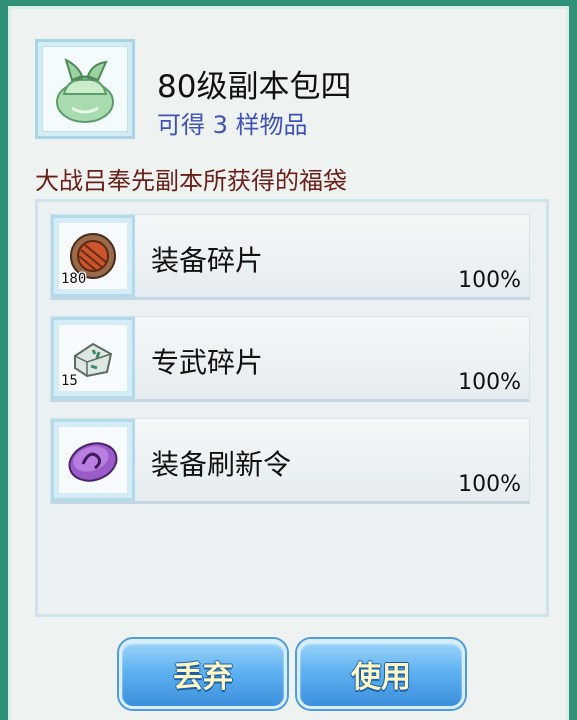  Describe the element at coordinates (207, 260) in the screenshot. I see `reward-name: 装备碎片` at that location.